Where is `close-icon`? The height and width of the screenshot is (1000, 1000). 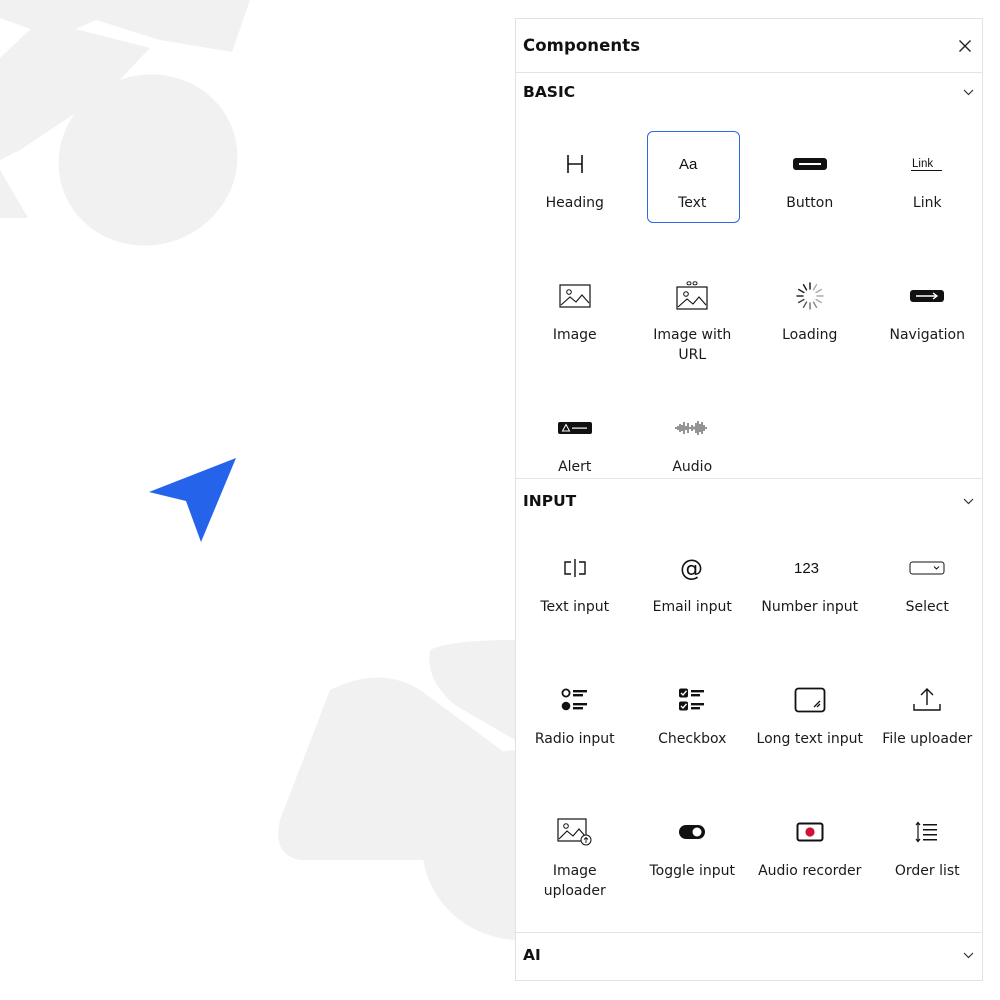
close-icon is located at coordinates (965, 45).